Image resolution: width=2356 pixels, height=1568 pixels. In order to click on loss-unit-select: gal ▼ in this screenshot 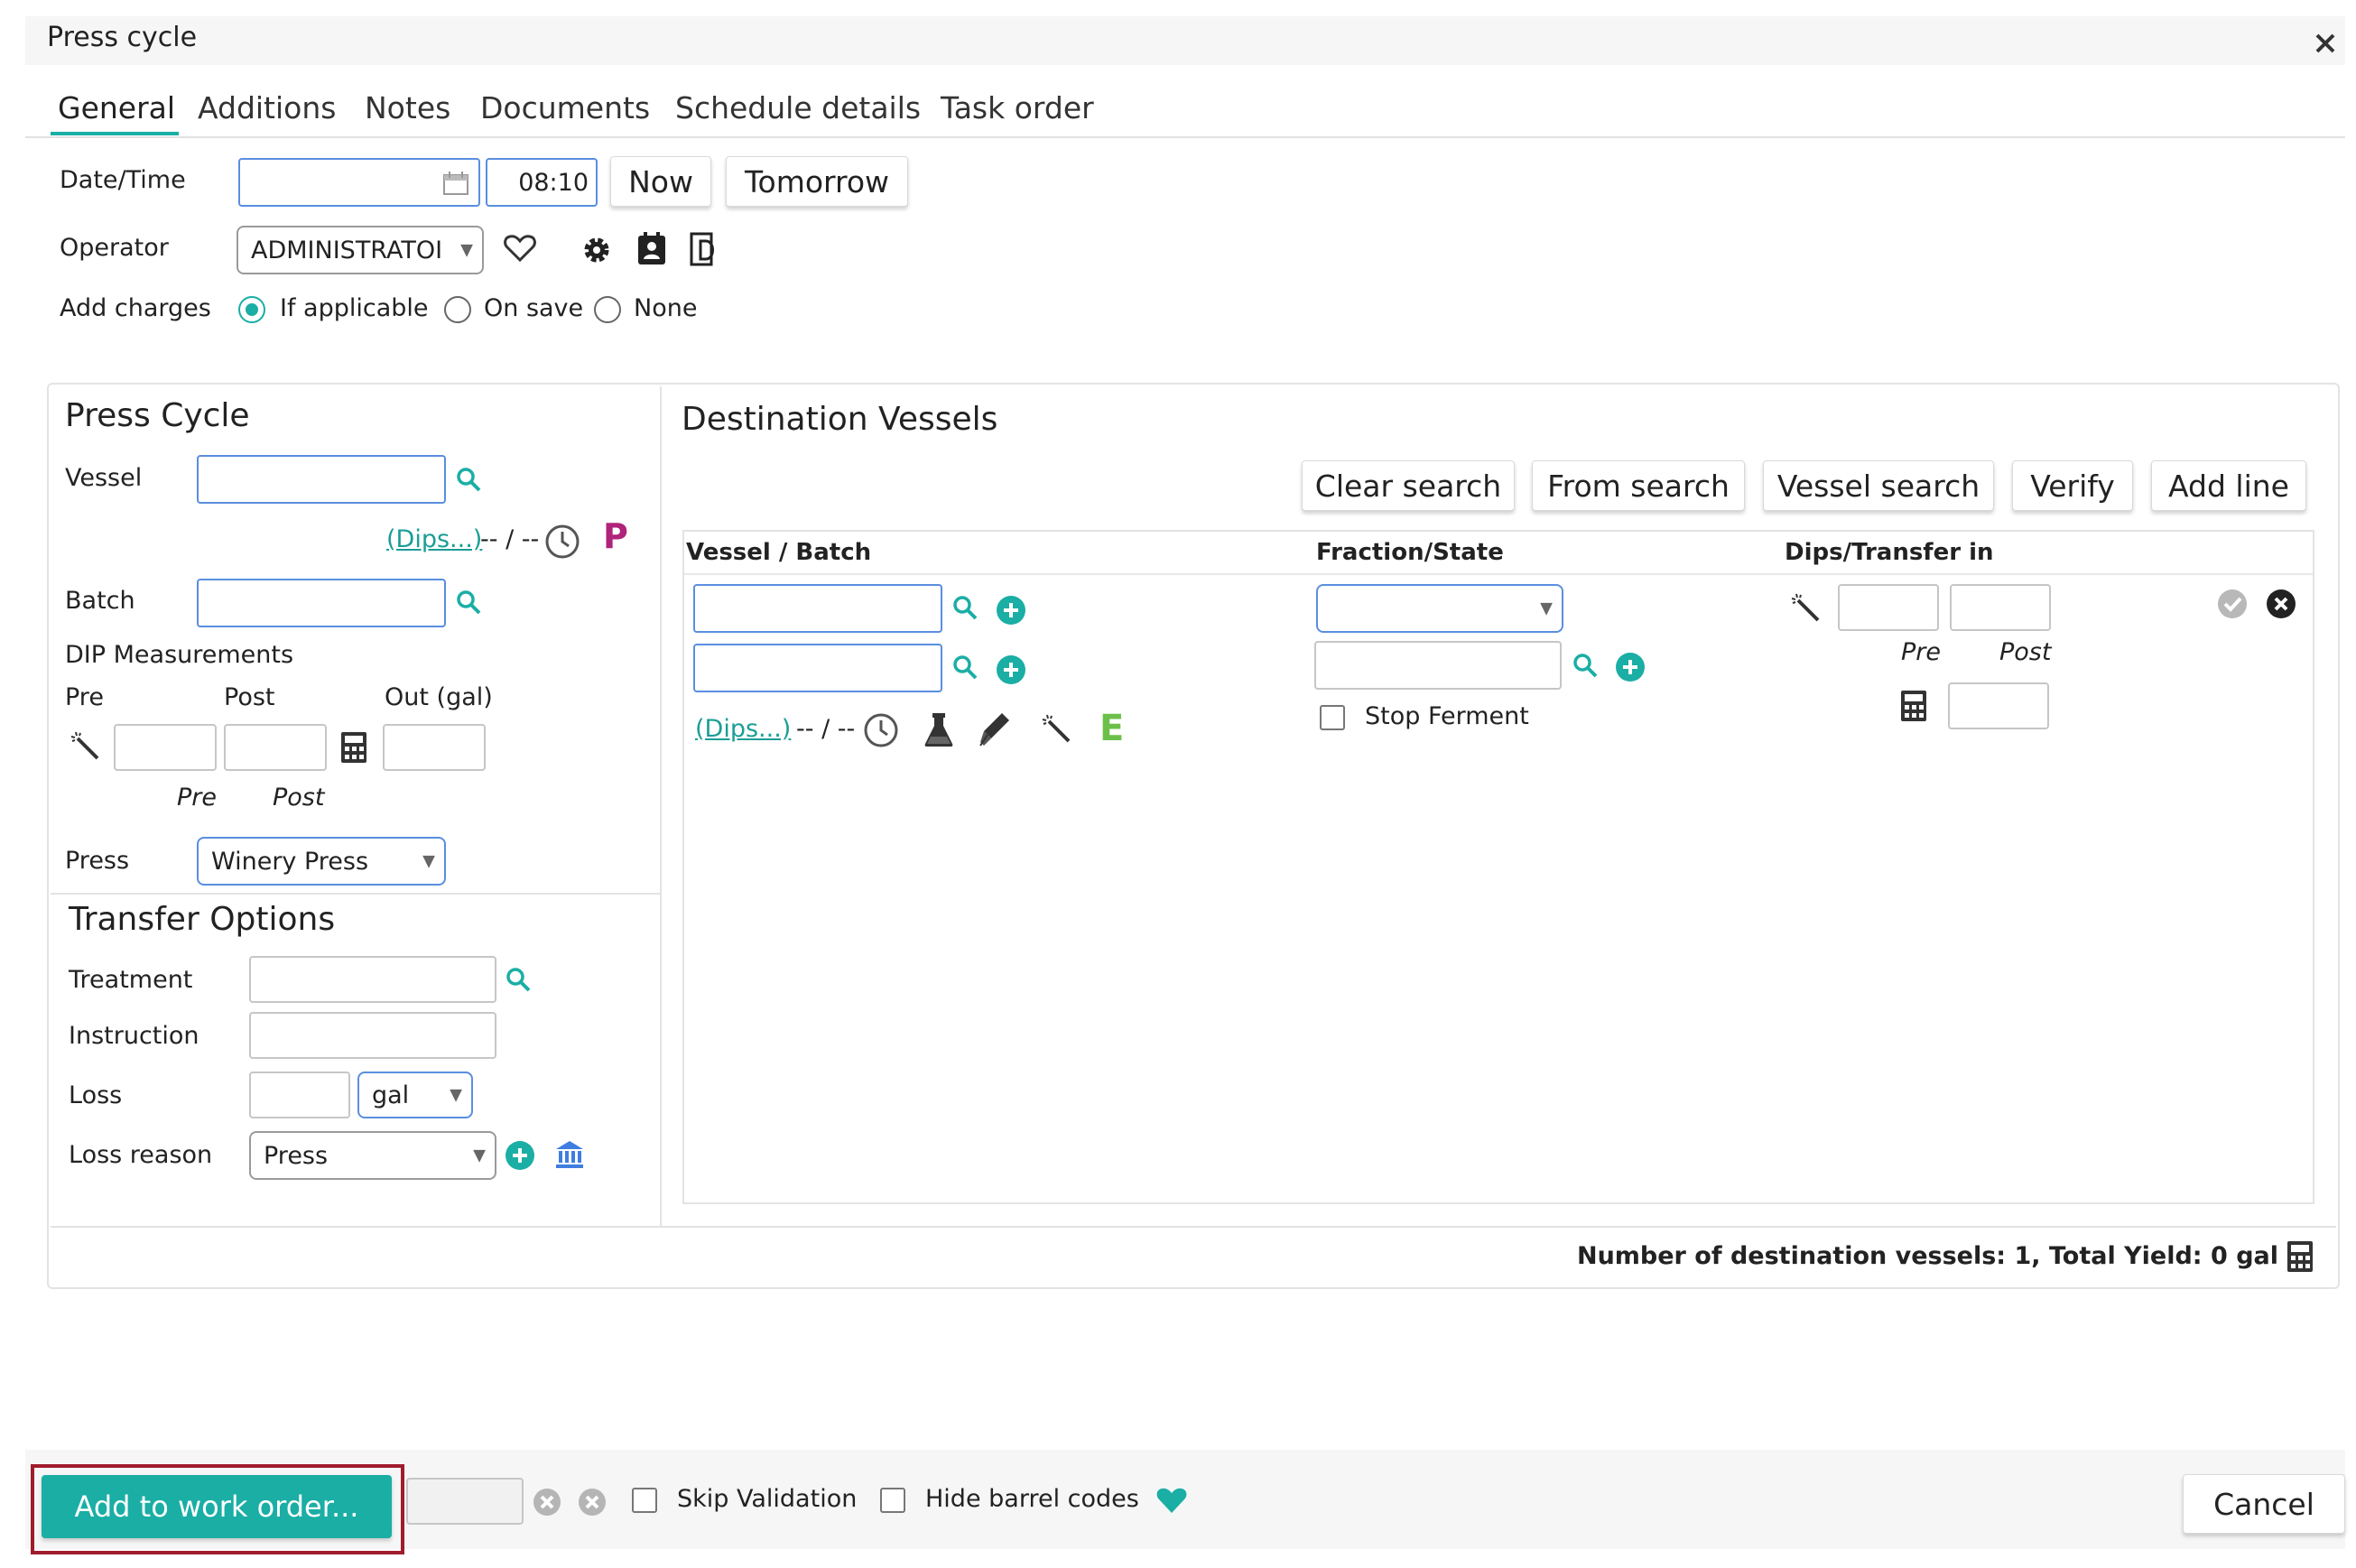, I will do `click(415, 1095)`.